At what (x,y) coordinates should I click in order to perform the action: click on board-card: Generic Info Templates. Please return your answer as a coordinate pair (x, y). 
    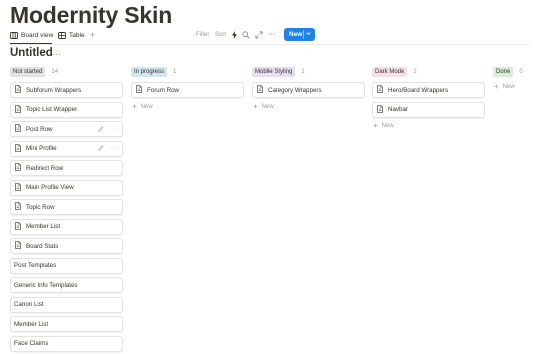
    Looking at the image, I should click on (66, 285).